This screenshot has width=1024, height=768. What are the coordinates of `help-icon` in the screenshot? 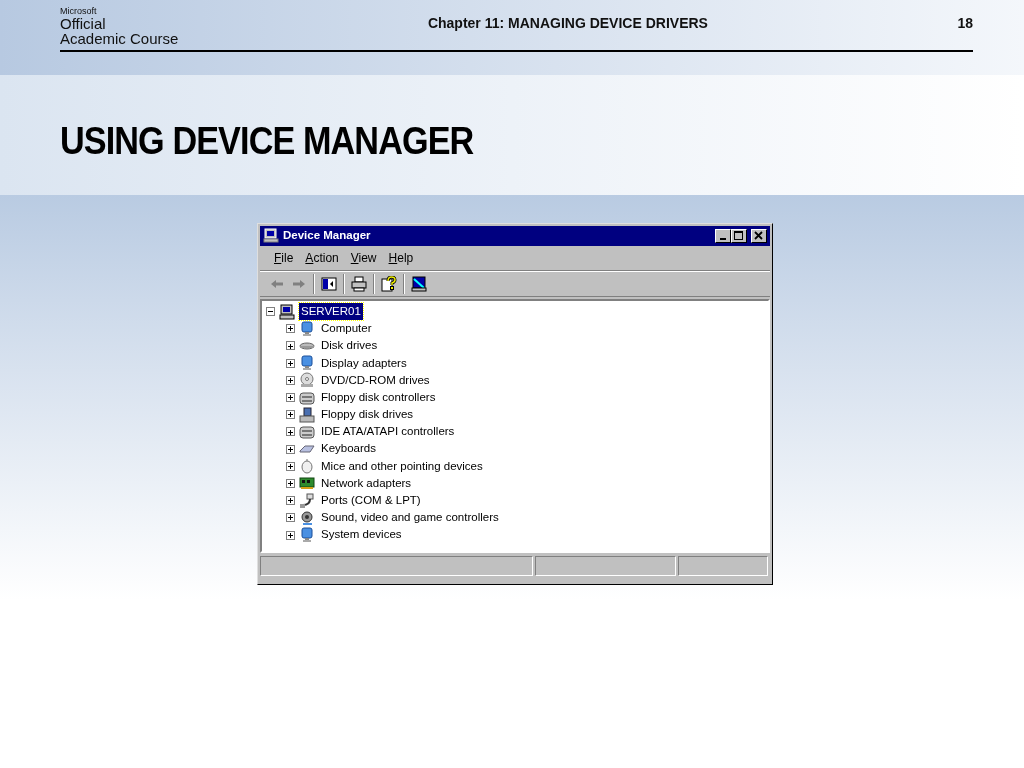 It's located at (389, 284).